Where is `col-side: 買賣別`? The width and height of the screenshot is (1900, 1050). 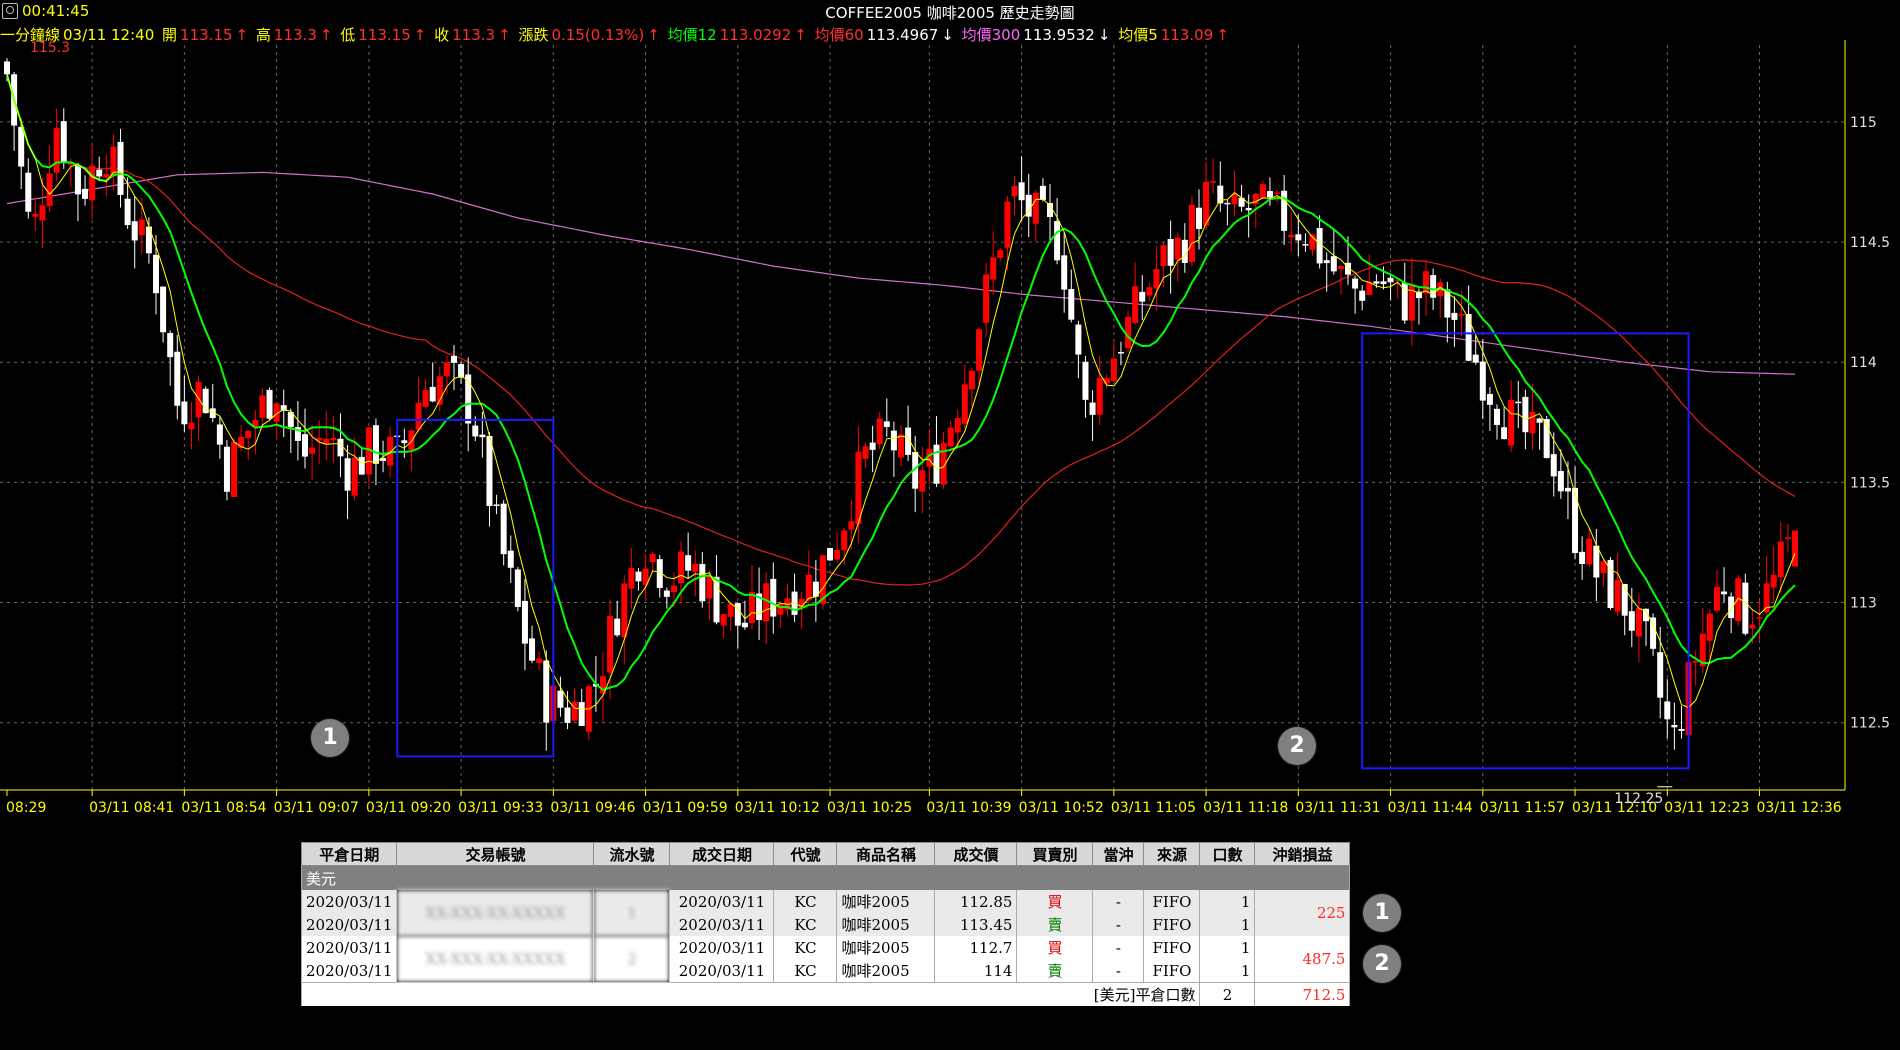 col-side: 買賣別 is located at coordinates (1055, 854).